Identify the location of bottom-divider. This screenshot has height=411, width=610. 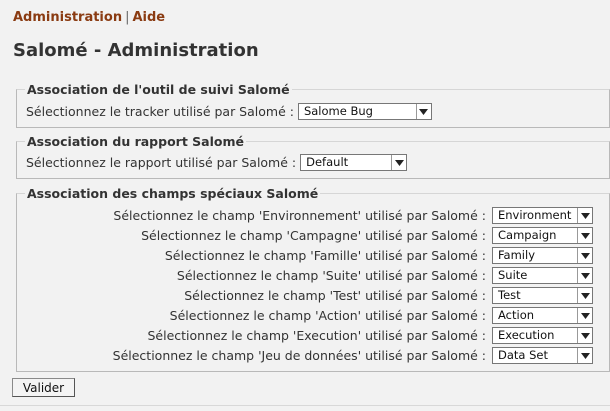
(305, 405).